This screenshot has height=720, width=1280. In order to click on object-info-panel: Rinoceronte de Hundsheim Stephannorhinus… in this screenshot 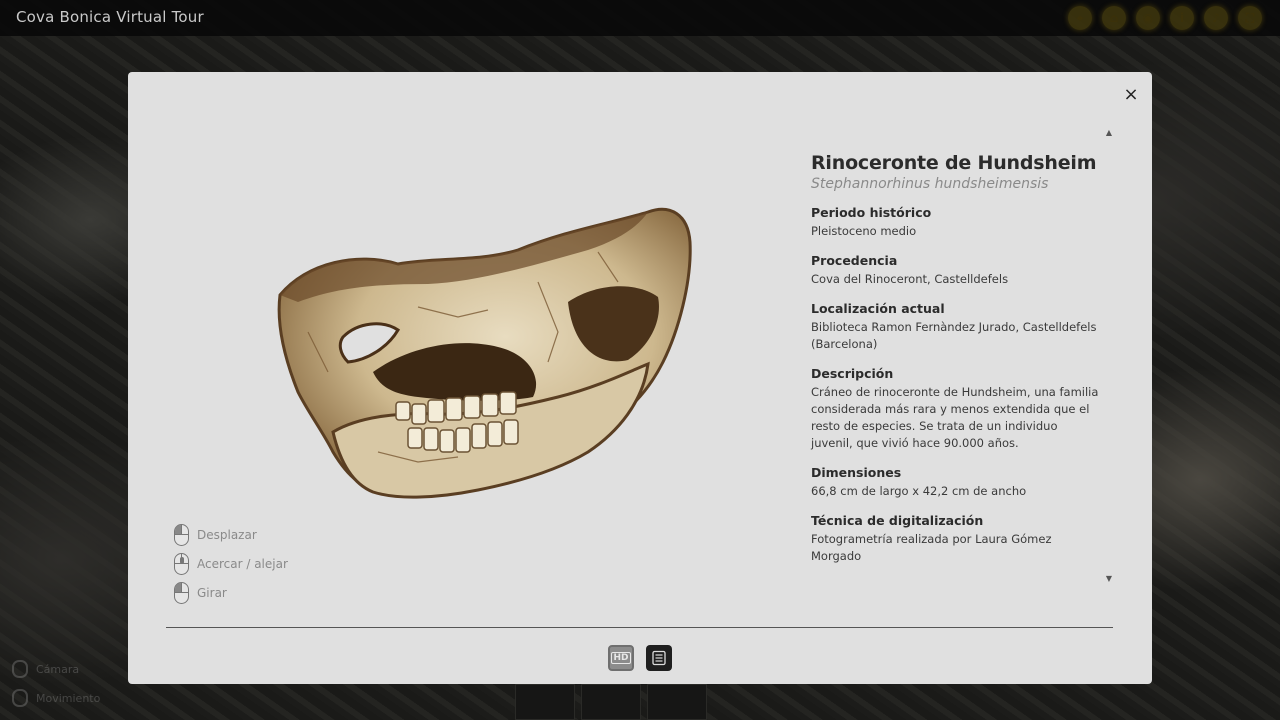, I will do `click(956, 358)`.